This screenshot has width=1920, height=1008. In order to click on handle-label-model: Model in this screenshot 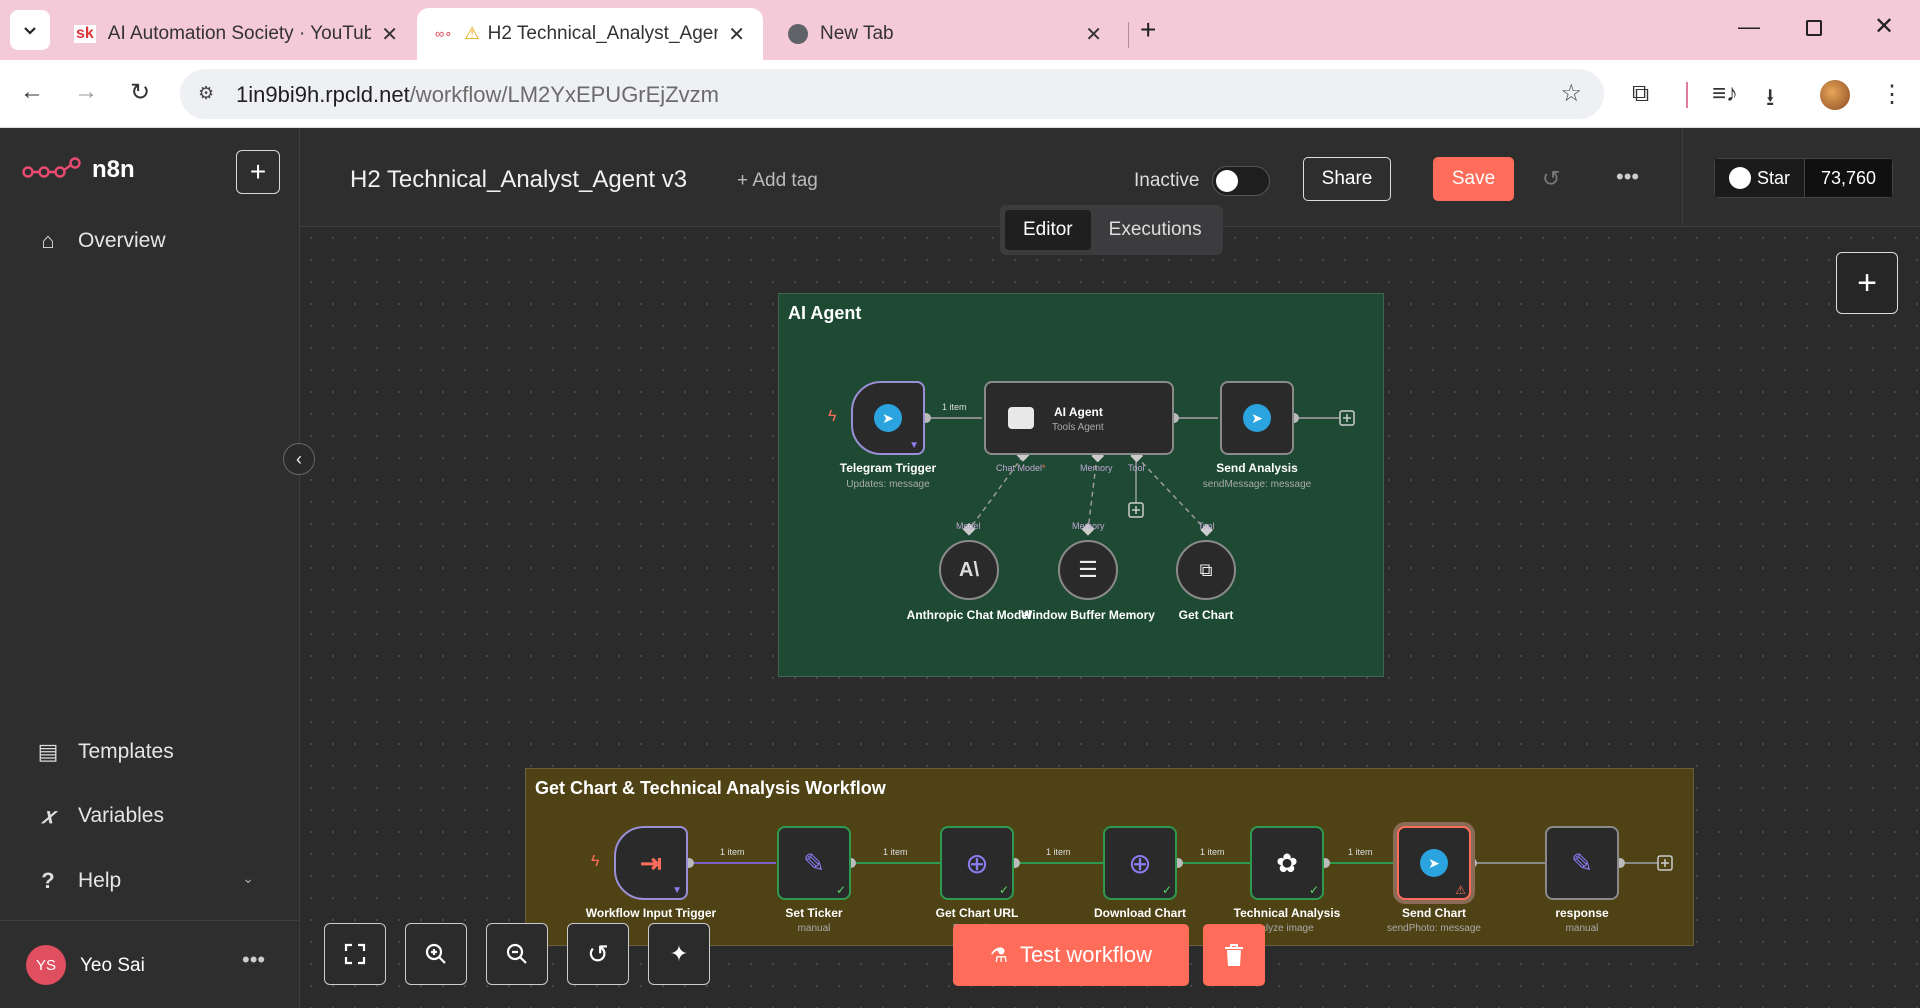, I will do `click(968, 526)`.